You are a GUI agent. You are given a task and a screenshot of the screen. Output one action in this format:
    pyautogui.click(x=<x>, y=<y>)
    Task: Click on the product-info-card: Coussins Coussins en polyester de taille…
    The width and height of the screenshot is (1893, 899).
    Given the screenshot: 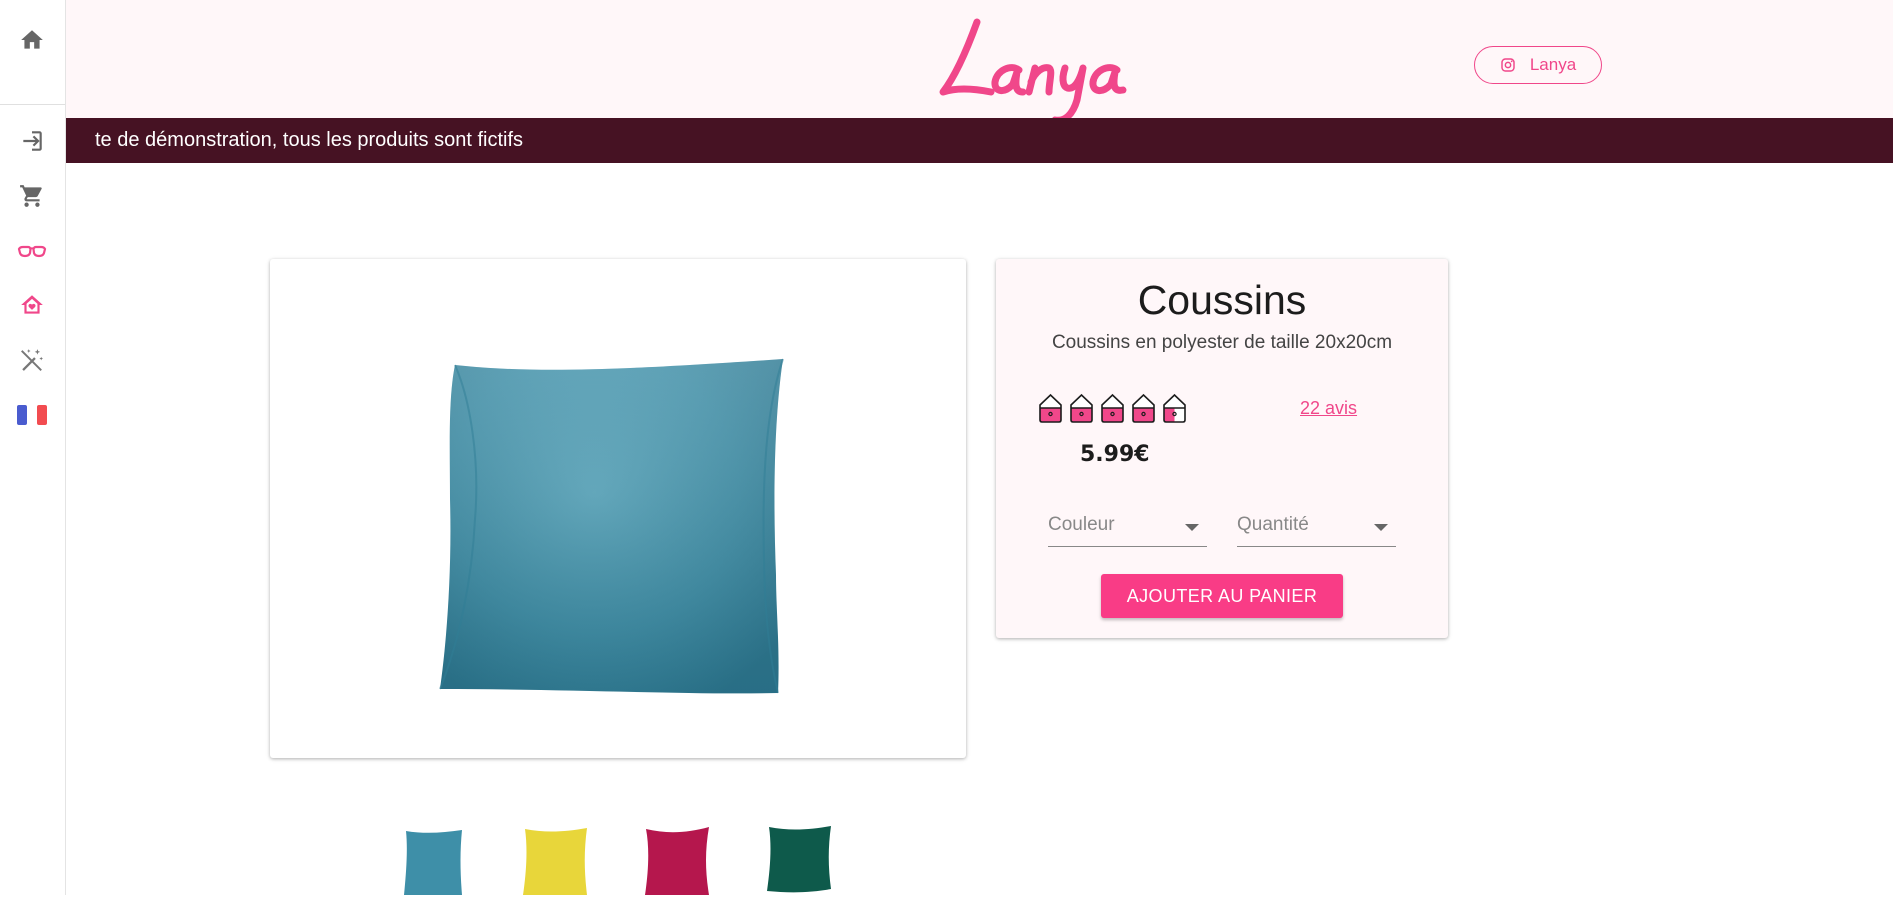 What is the action you would take?
    pyautogui.click(x=1222, y=448)
    